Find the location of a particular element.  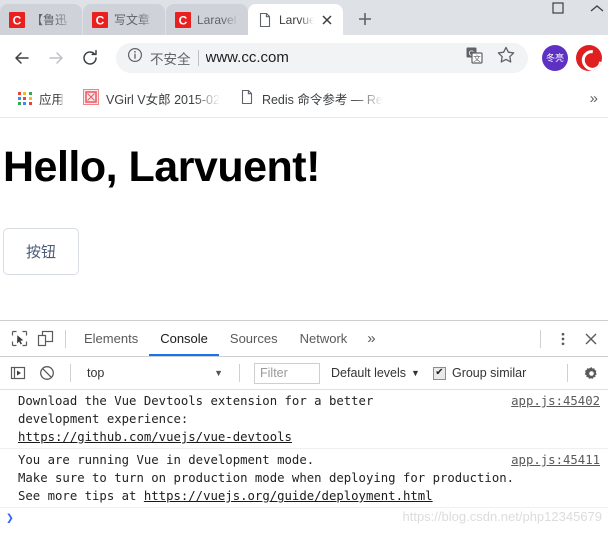

message-link: https://vuejs.org/guide/deployment.html is located at coordinates (288, 496).